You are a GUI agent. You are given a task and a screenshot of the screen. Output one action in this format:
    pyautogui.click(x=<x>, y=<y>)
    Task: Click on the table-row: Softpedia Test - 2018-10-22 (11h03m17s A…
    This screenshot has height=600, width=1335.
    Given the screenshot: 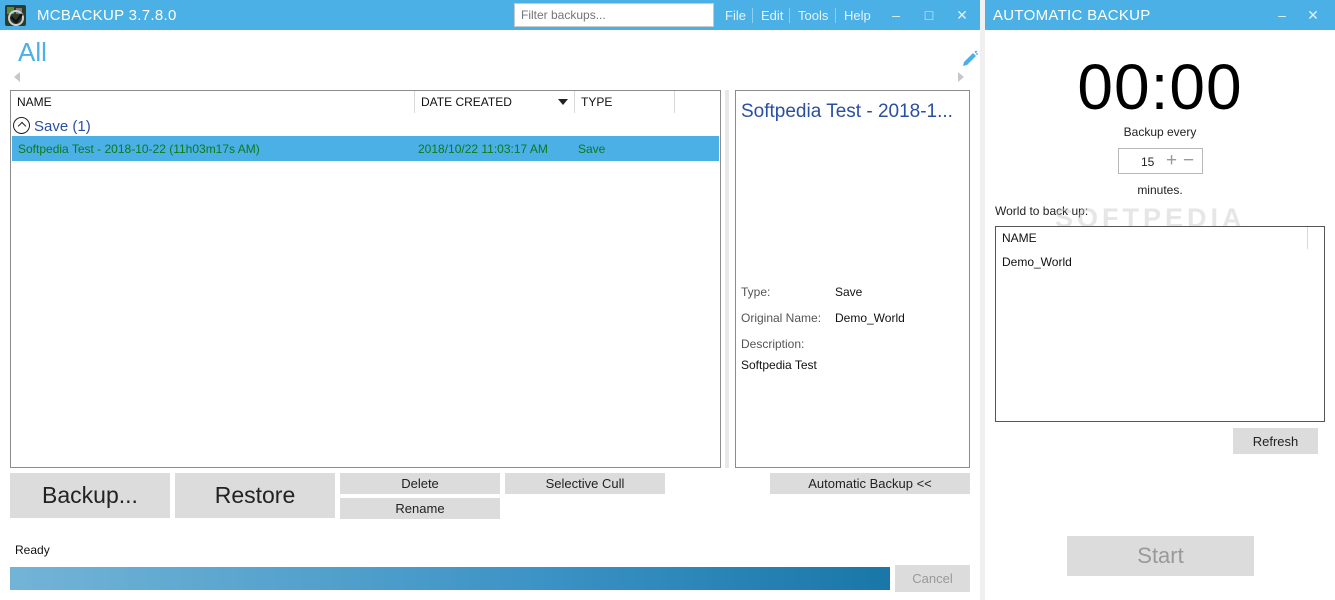 What is the action you would take?
    pyautogui.click(x=365, y=148)
    